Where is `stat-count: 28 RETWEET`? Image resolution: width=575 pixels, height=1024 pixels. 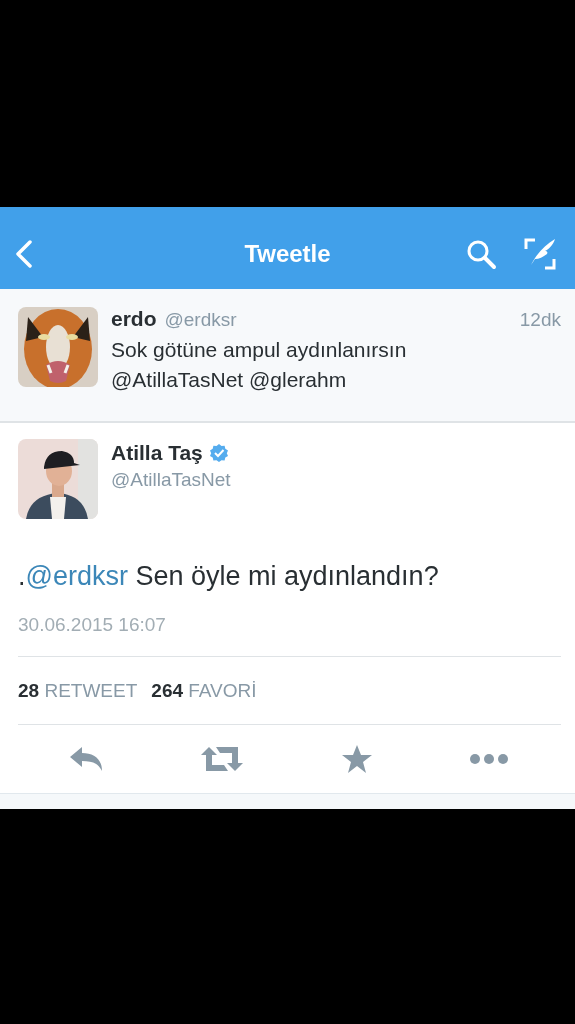
stat-count: 28 RETWEET is located at coordinates (78, 690).